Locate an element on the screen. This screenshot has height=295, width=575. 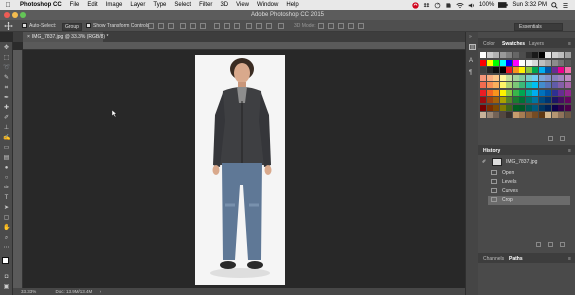
document-tab-close-icon: × is located at coordinates (28, 37).